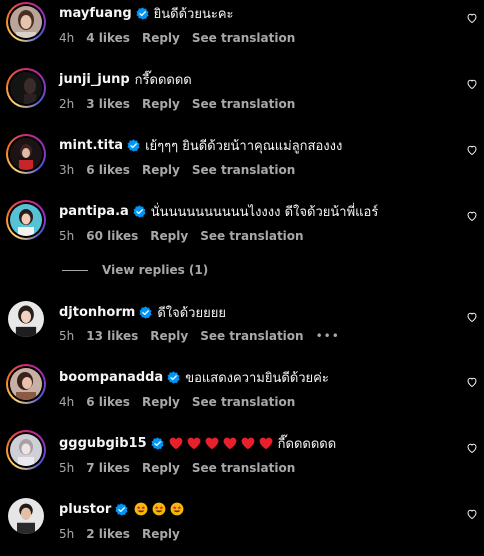 Image resolution: width=484 pixels, height=556 pixels. I want to click on avatar-mint, so click(26, 154).